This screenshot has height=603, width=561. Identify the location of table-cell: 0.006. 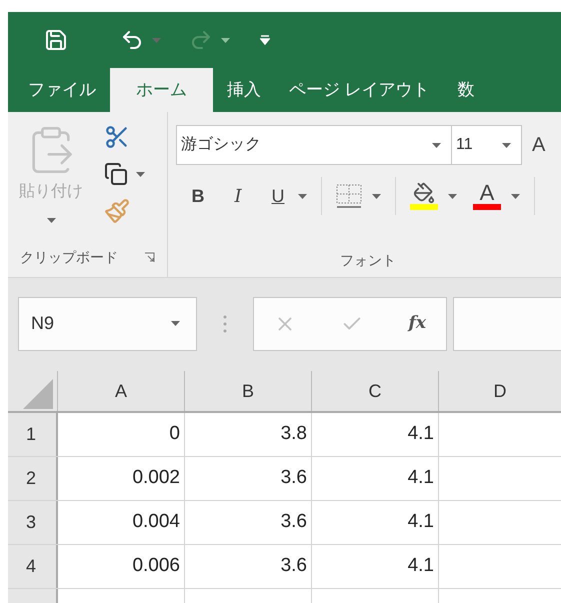
(121, 566).